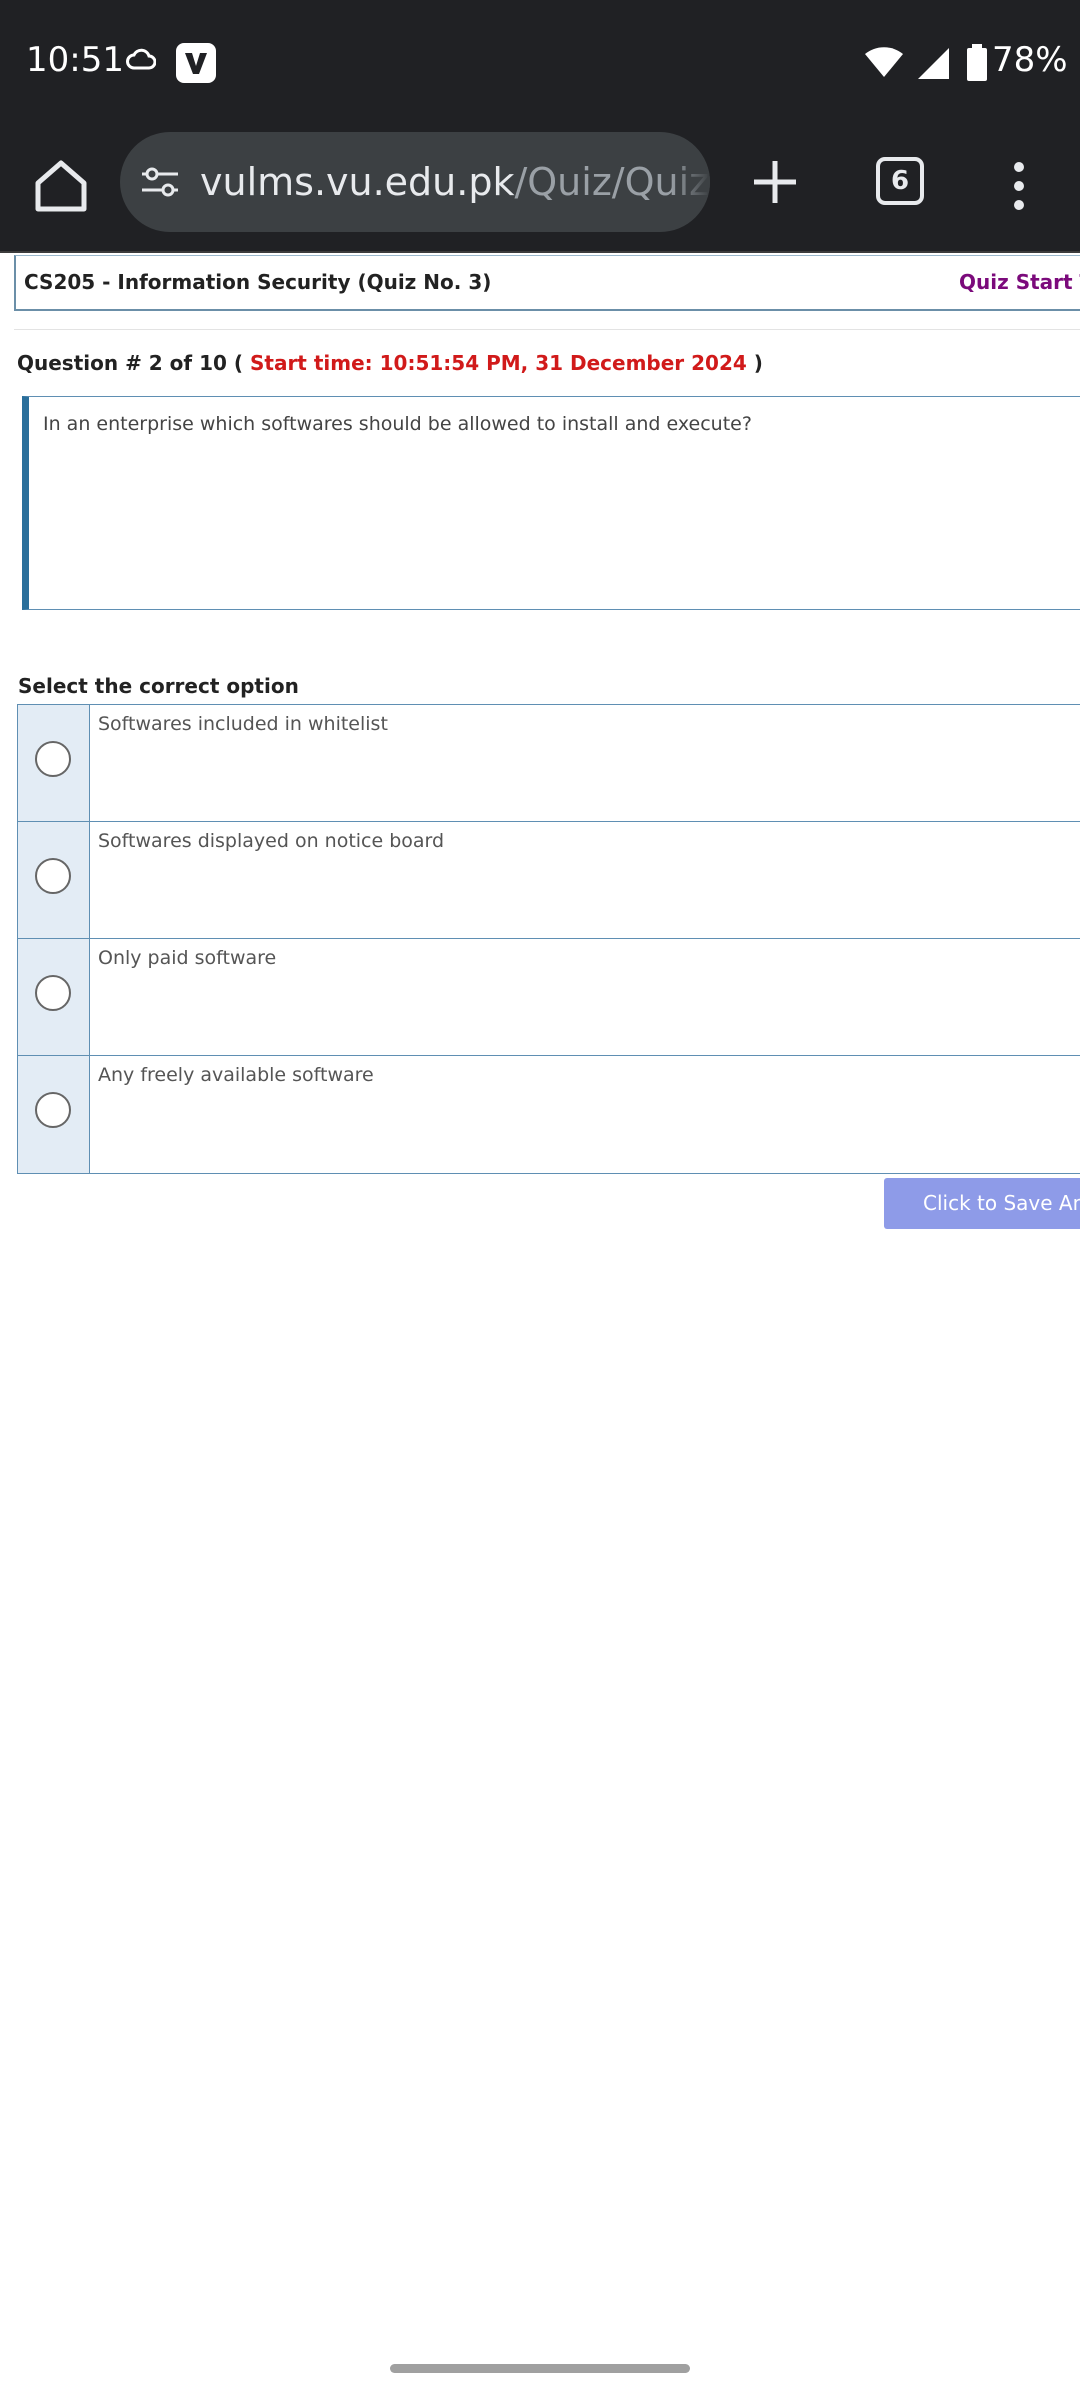  What do you see at coordinates (196, 63) in the screenshot?
I see `v-app-notification-icon` at bounding box center [196, 63].